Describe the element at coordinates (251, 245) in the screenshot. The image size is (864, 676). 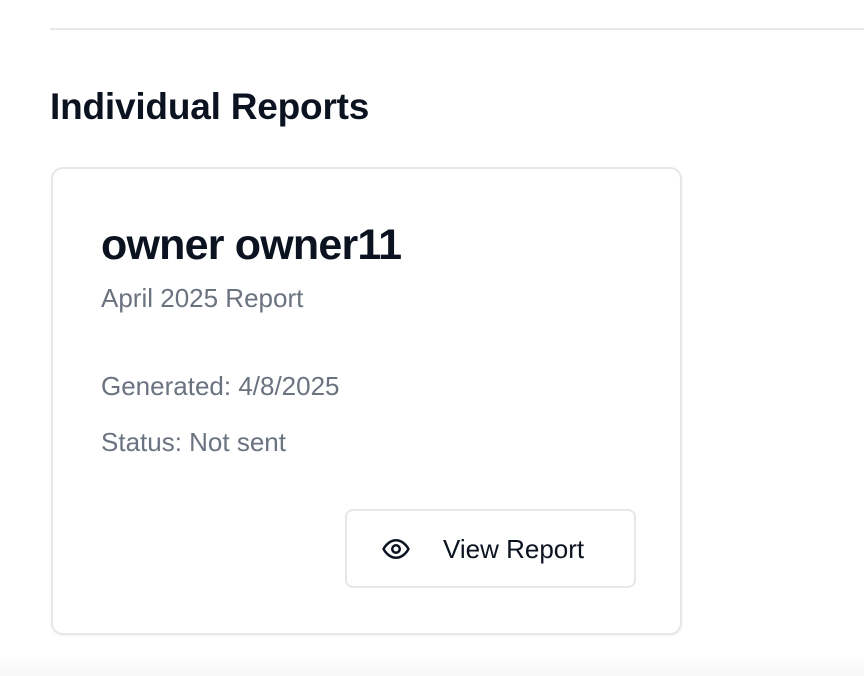
I see `report-owner-name: owner owner11` at that location.